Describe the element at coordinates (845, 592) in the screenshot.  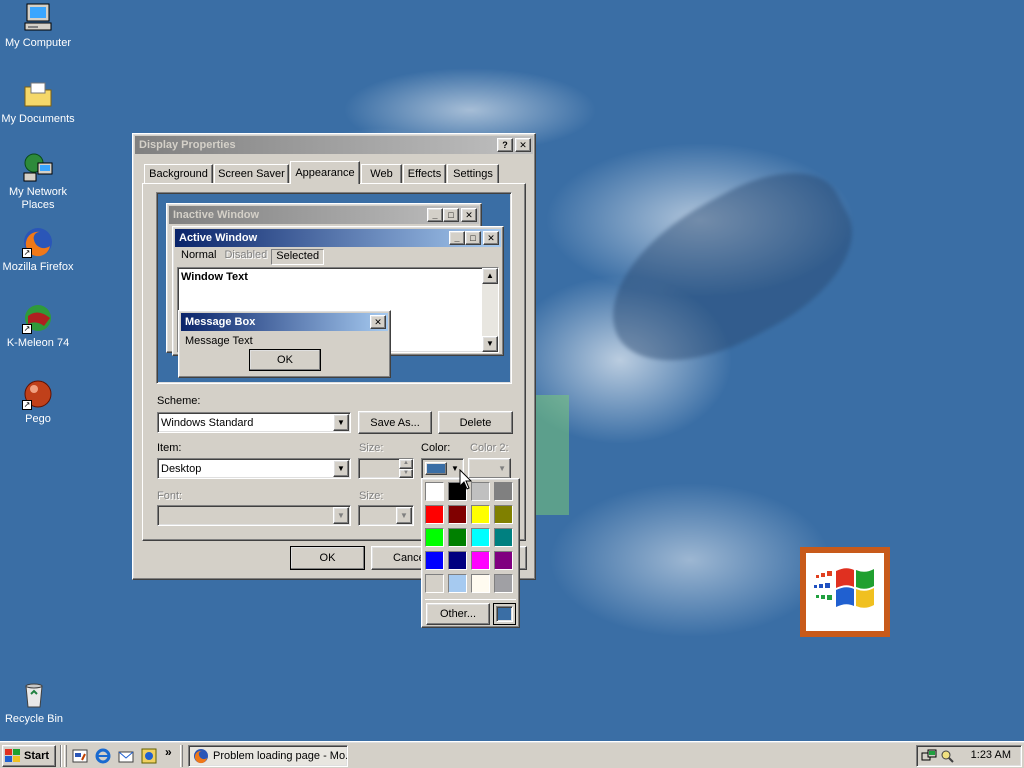
I see `windows-logo` at that location.